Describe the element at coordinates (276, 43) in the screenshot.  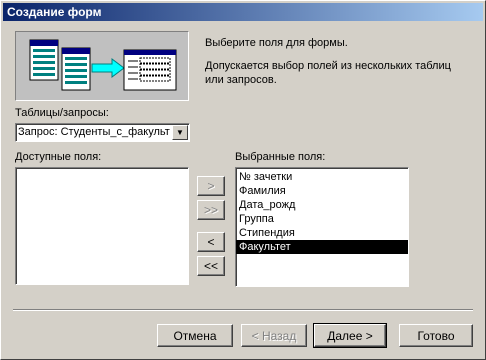
I see `intro-line-1: Выберите поля для формы.` at that location.